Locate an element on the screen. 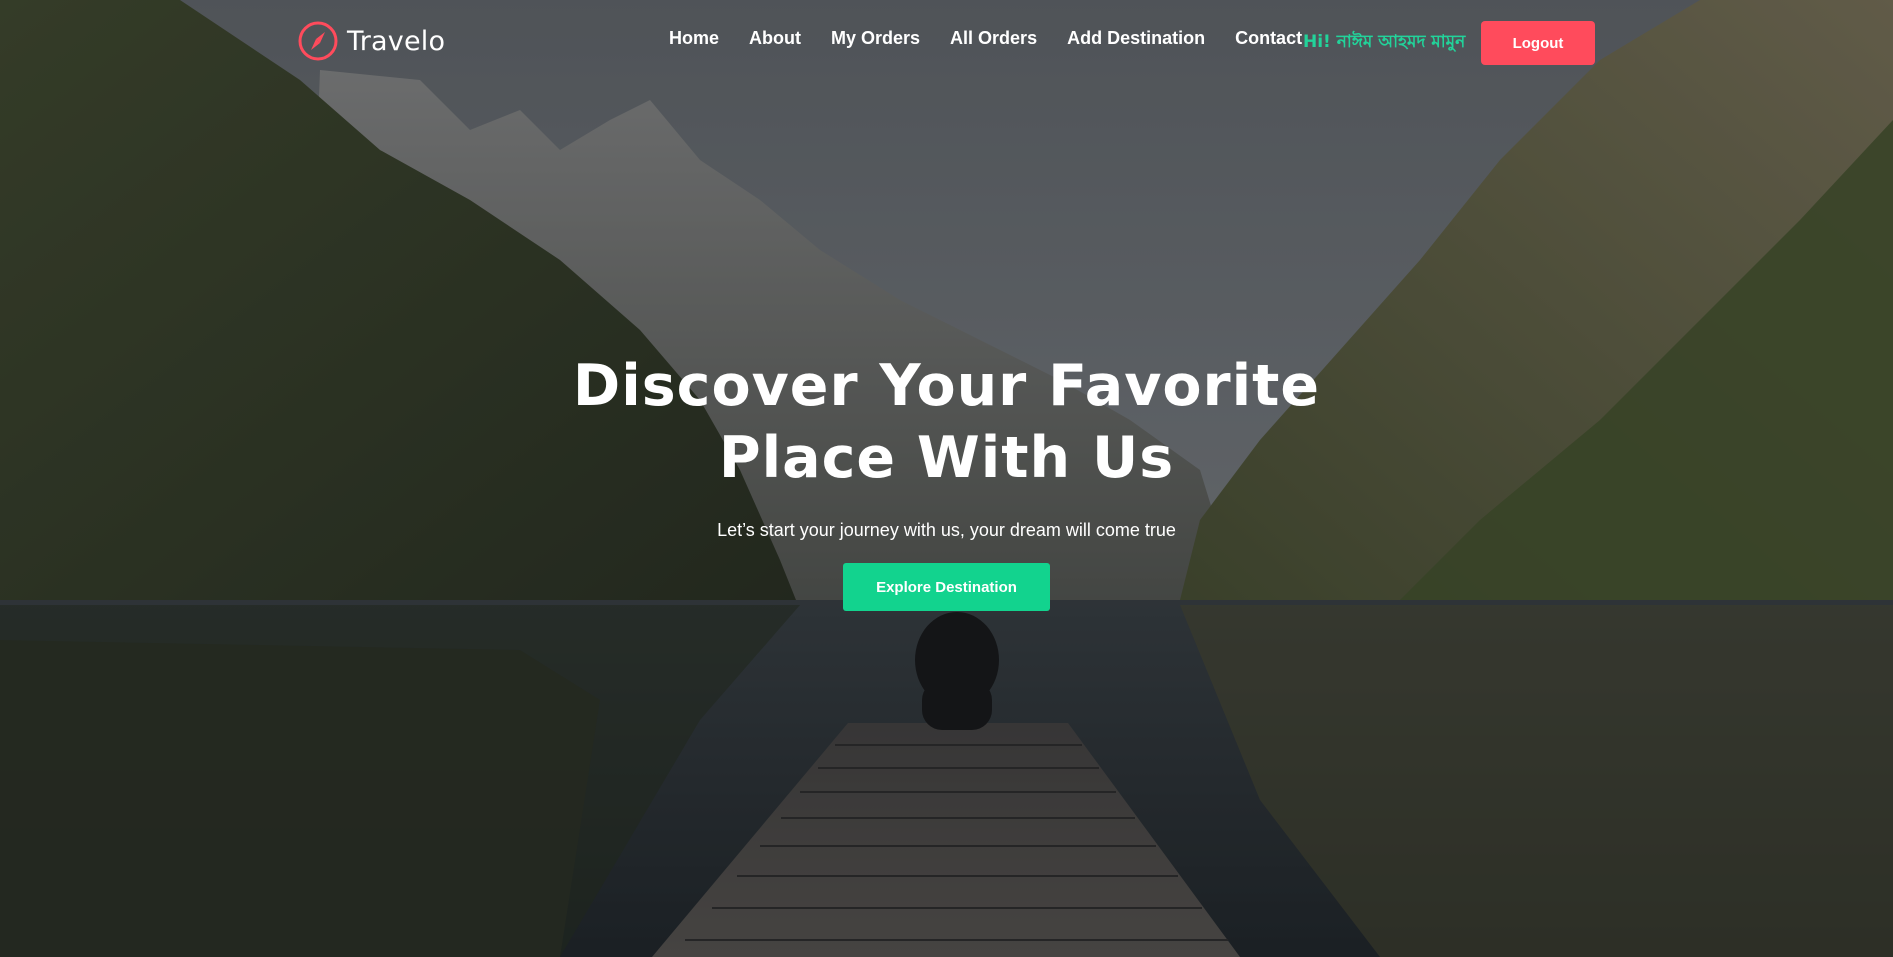  nav-link-add-destination: Add Destination is located at coordinates (1136, 38).